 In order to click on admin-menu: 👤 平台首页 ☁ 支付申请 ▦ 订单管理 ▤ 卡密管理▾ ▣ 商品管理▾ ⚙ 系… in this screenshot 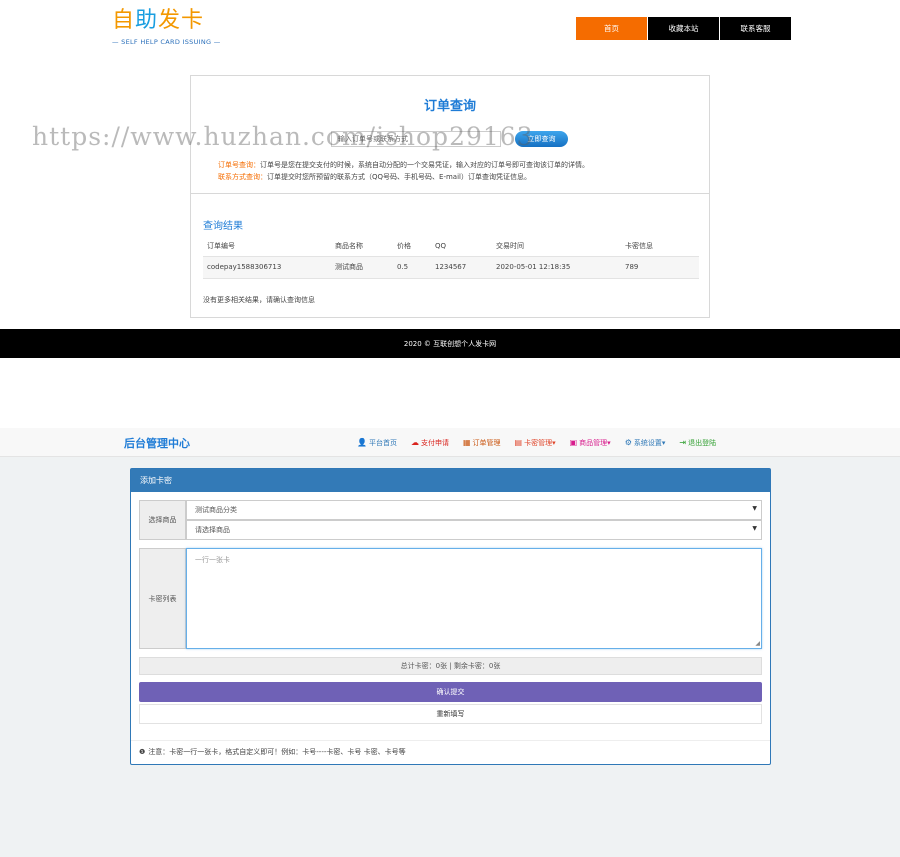, I will do `click(536, 442)`.